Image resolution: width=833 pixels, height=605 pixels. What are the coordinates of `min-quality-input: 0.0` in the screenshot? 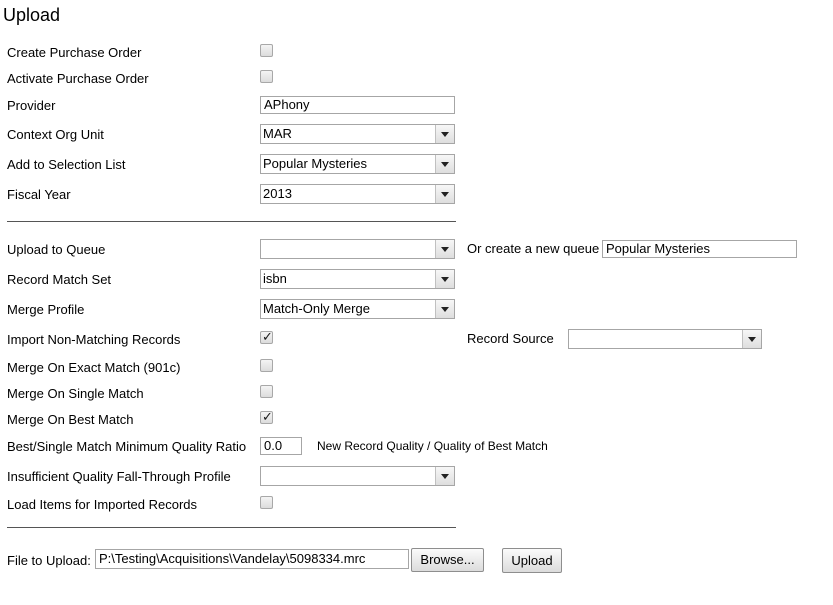 It's located at (281, 446).